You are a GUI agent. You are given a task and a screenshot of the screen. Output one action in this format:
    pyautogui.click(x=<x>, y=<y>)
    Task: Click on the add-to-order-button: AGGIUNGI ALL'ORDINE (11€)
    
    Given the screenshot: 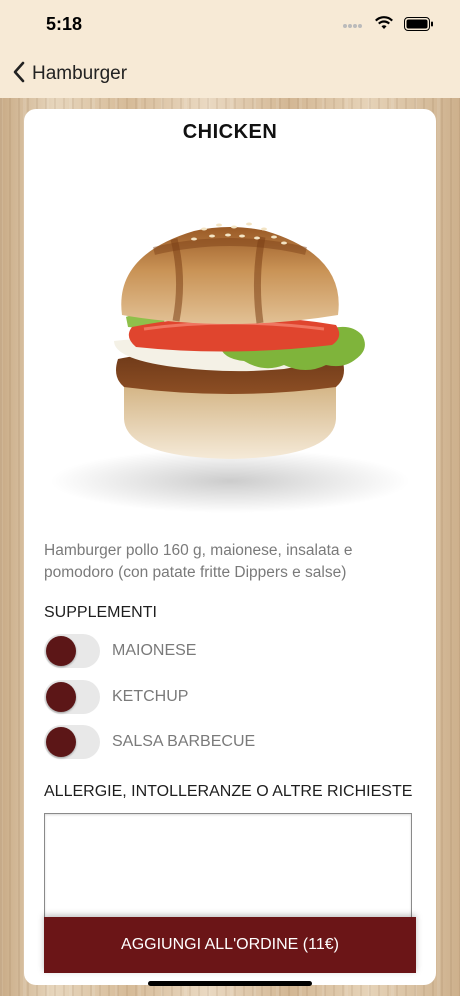 What is the action you would take?
    pyautogui.click(x=230, y=945)
    